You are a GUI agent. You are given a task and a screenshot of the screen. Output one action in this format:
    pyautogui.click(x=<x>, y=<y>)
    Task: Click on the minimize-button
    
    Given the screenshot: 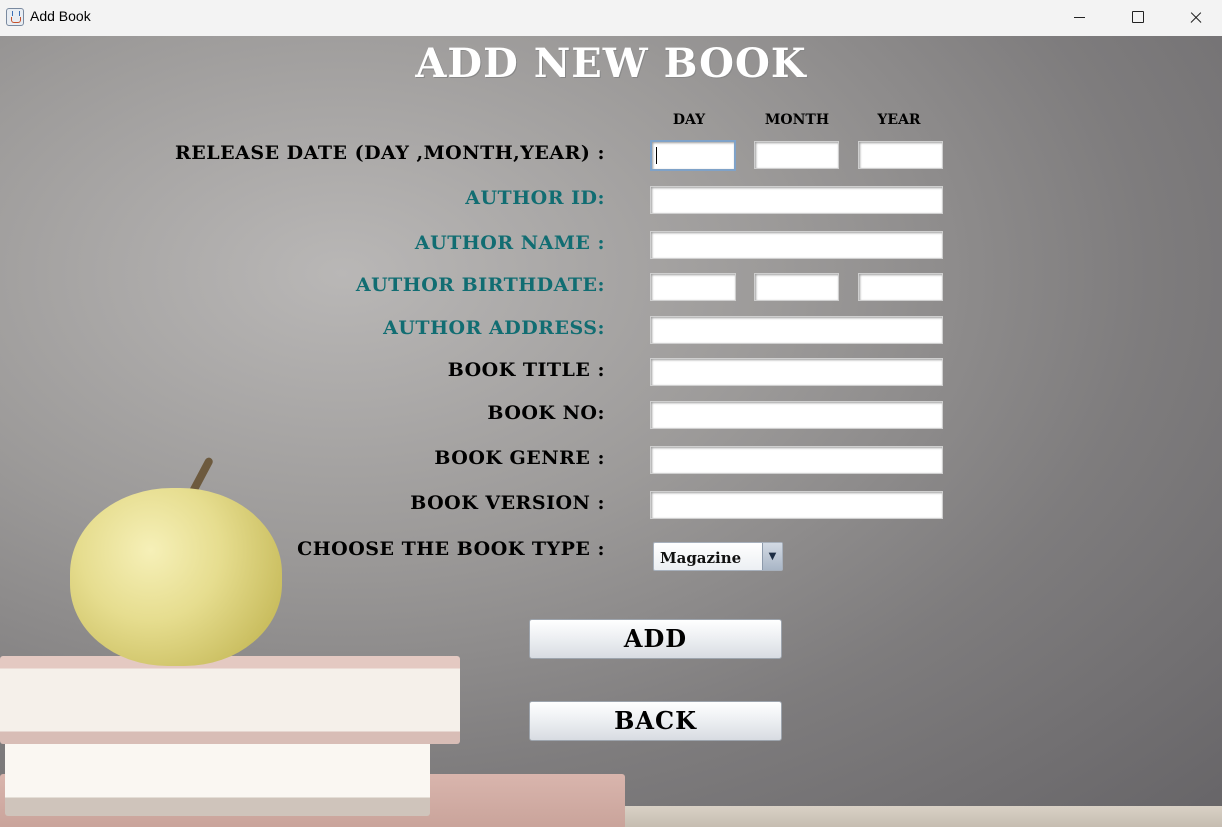 What is the action you would take?
    pyautogui.click(x=1079, y=18)
    